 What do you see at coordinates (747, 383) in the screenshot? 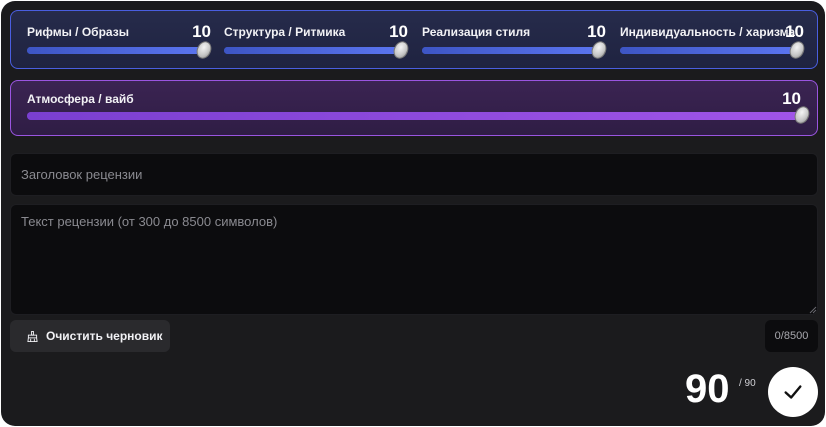
I see `max-score: / 90` at bounding box center [747, 383].